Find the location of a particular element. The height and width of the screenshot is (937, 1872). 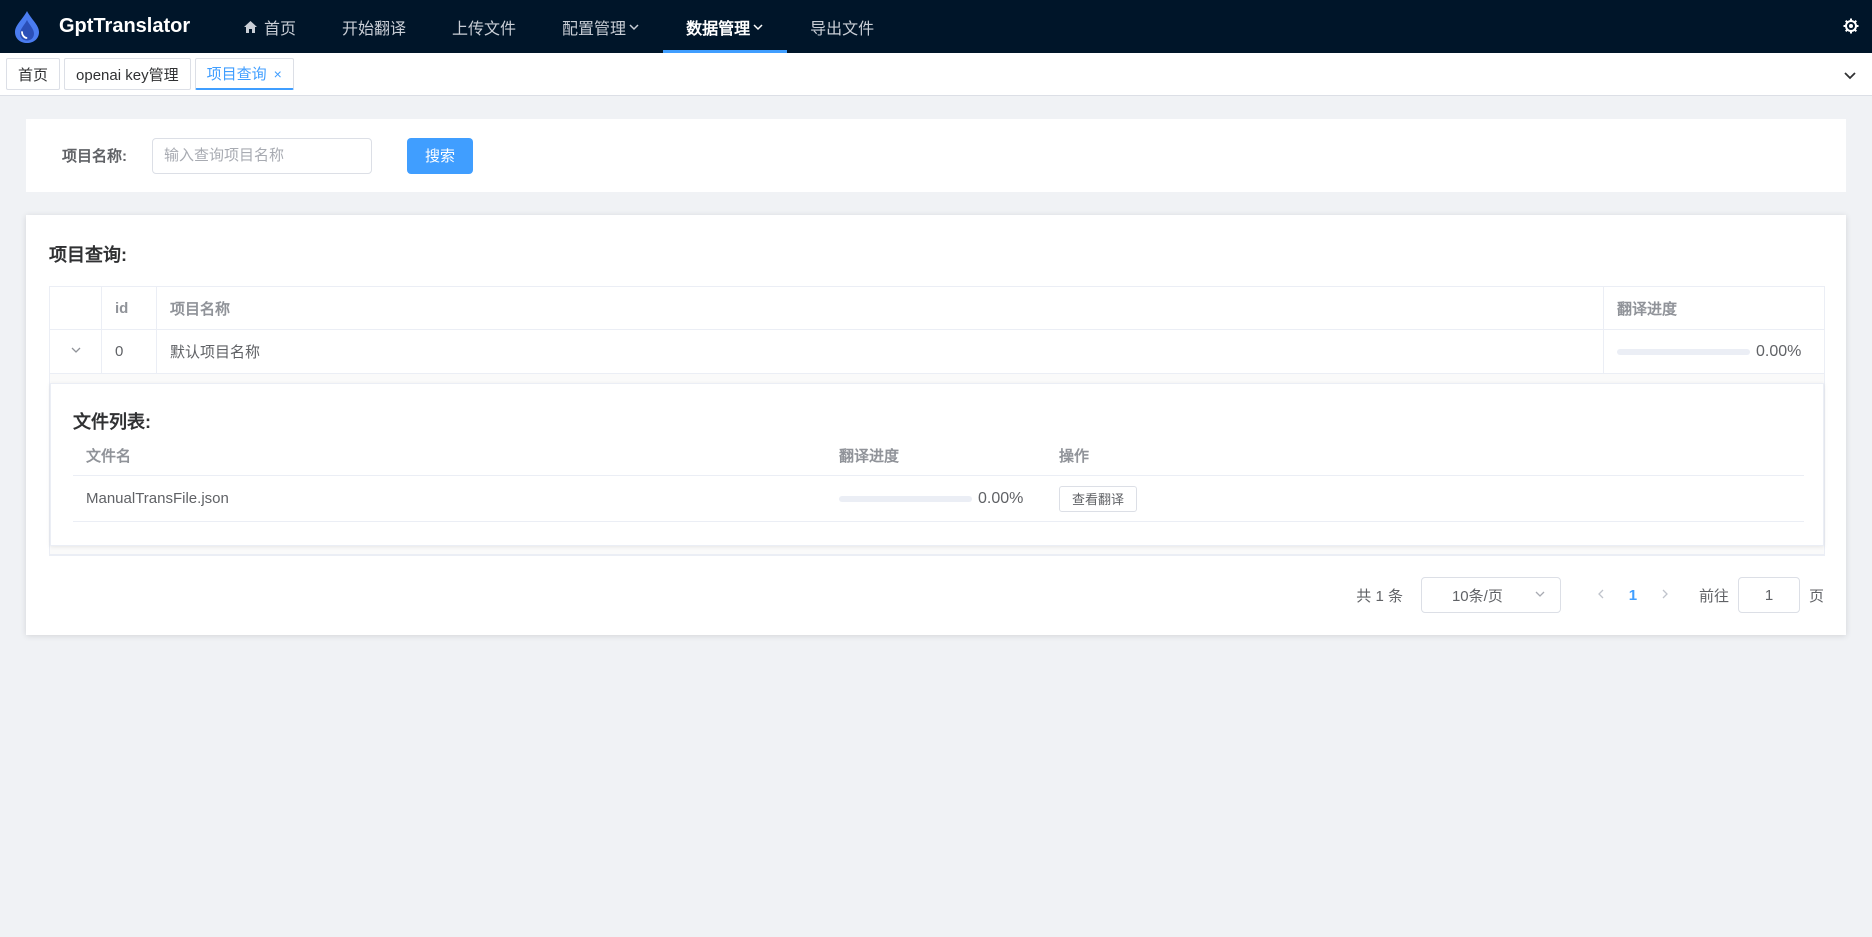

page-size-select: 10条/页 is located at coordinates (1490, 595).